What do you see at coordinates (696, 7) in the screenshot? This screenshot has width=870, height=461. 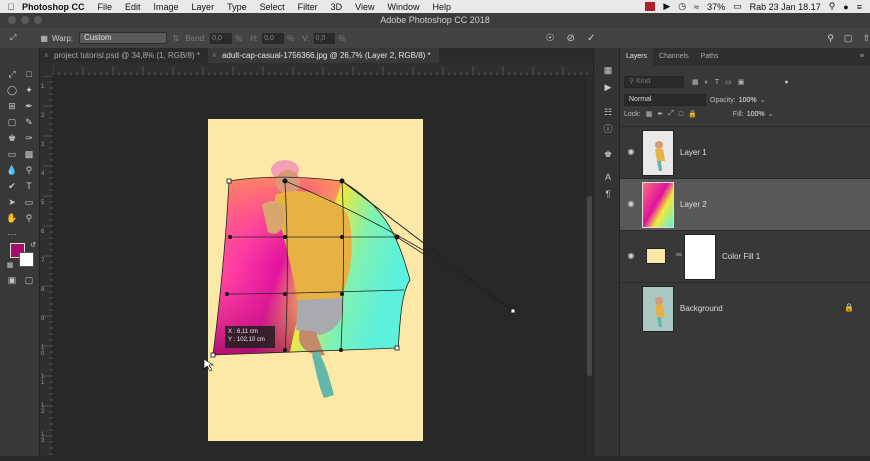 I see `wifi-icon: ≈` at bounding box center [696, 7].